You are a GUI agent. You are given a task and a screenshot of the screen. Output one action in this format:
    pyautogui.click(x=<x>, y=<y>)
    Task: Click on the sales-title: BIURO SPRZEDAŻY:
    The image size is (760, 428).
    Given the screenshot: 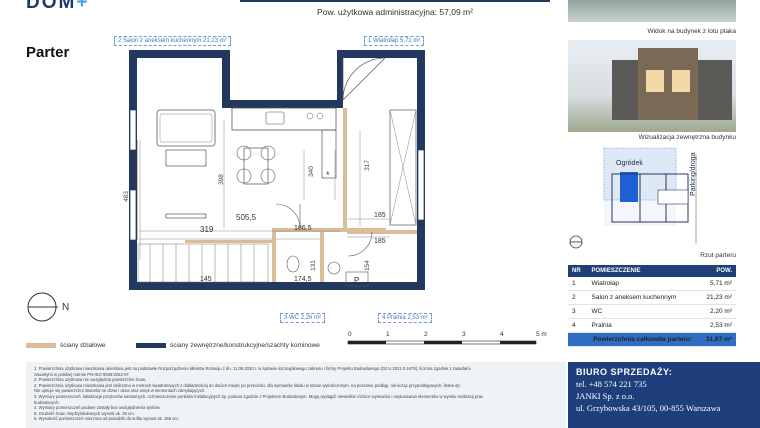 What is the action you would take?
    pyautogui.click(x=624, y=372)
    